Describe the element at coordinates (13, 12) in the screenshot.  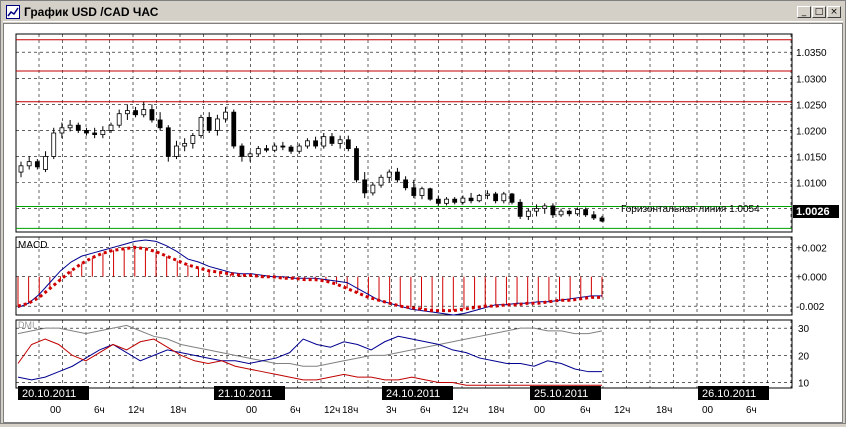
I see `chart-icon` at that location.